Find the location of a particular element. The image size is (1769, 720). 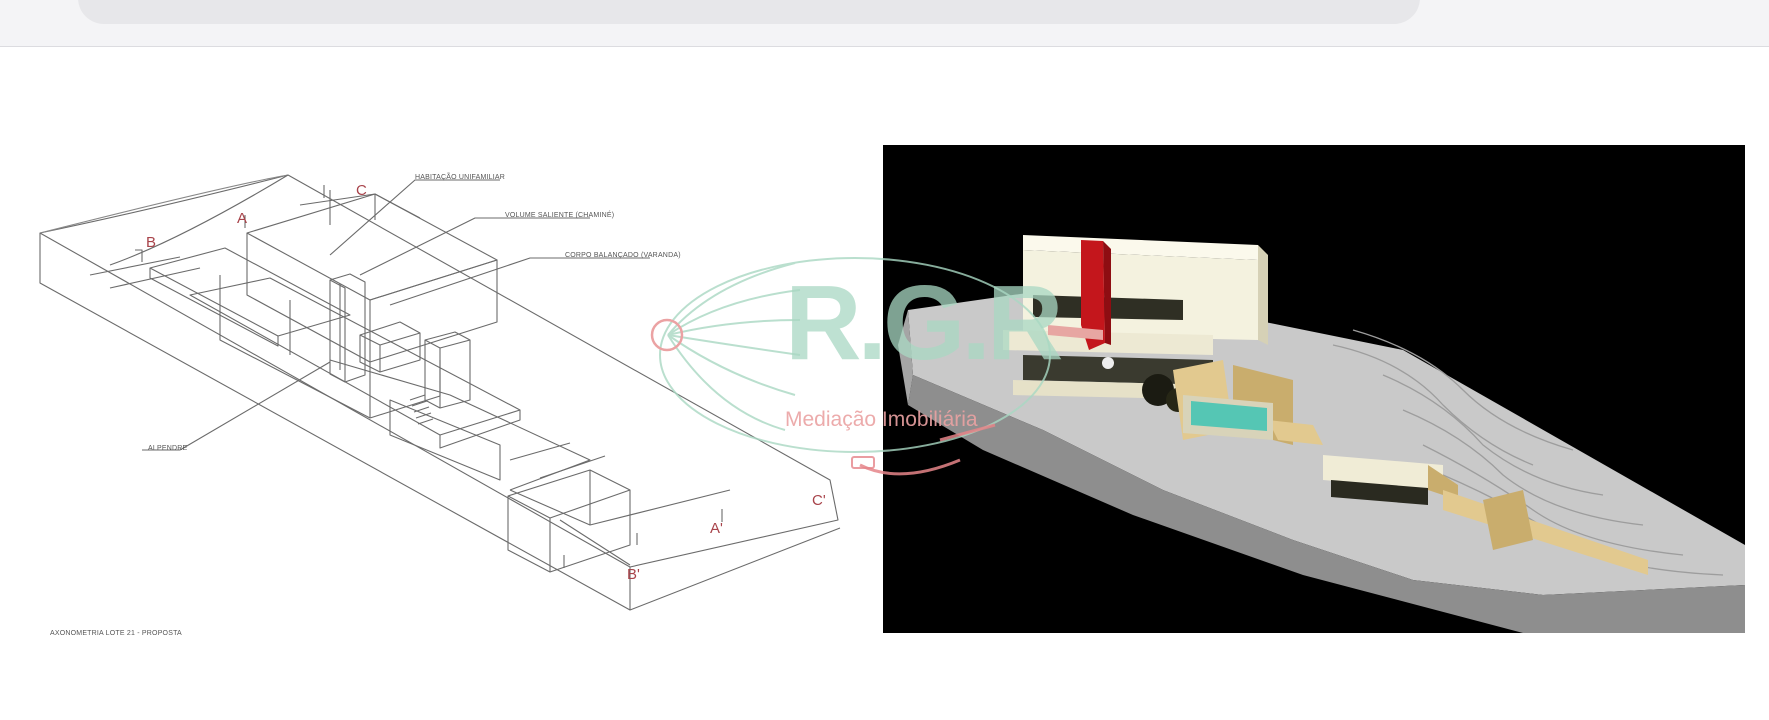

section-letter-c: C is located at coordinates (361, 190).